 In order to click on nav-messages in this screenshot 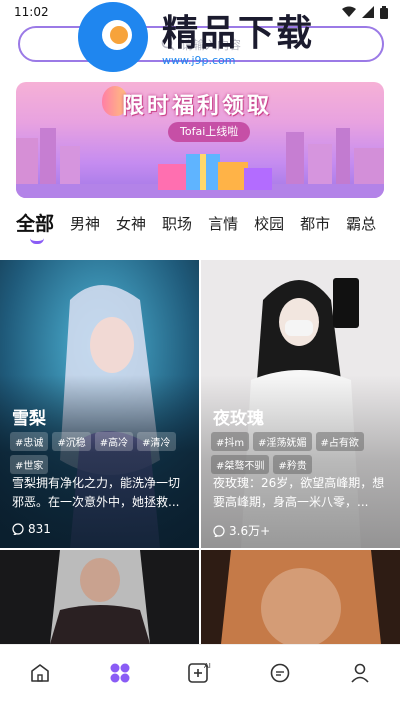, I will do `click(280, 673)`.